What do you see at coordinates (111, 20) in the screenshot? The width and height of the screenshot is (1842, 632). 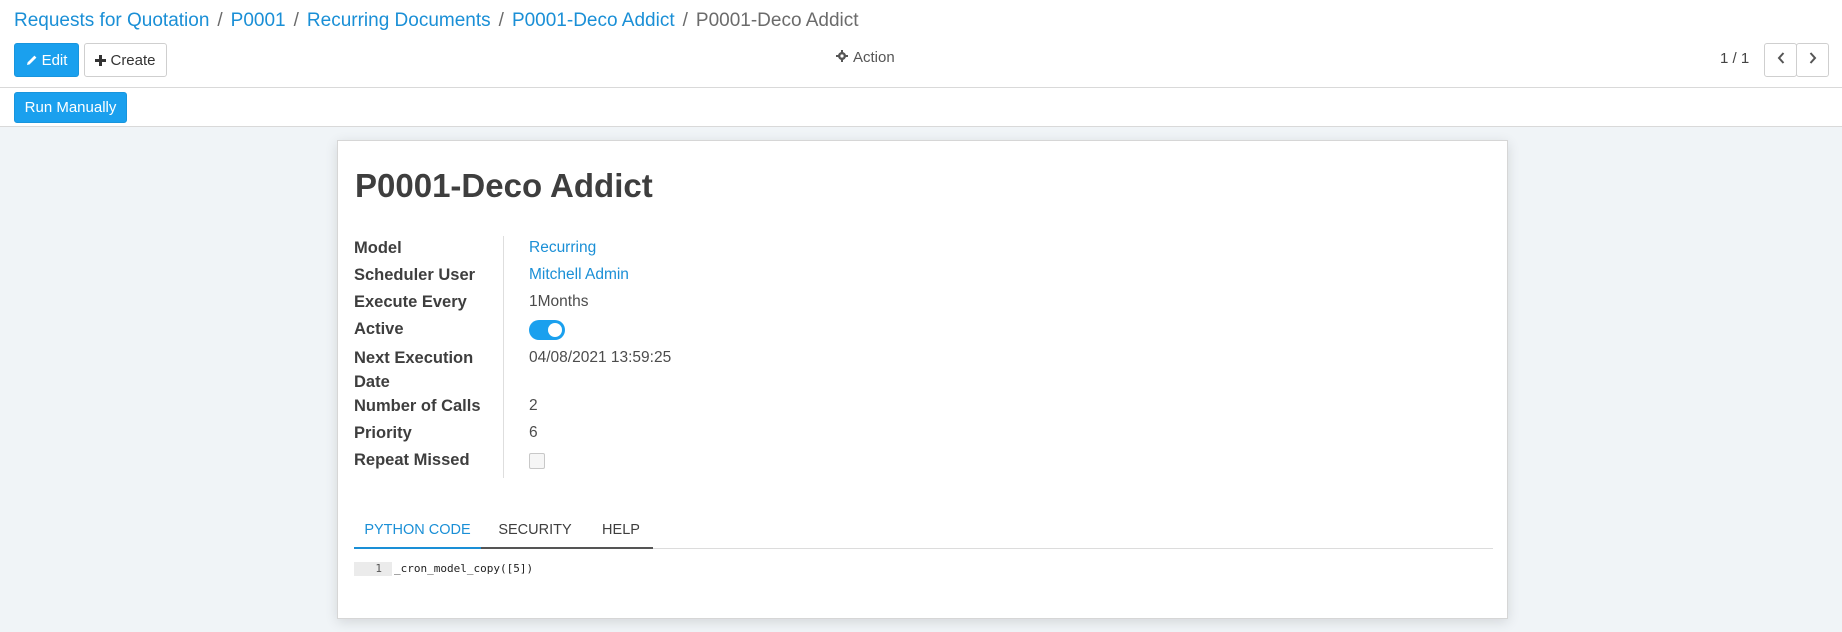 I see `breadcrumb-item-requests-for-quotation: Requests for Quotation` at bounding box center [111, 20].